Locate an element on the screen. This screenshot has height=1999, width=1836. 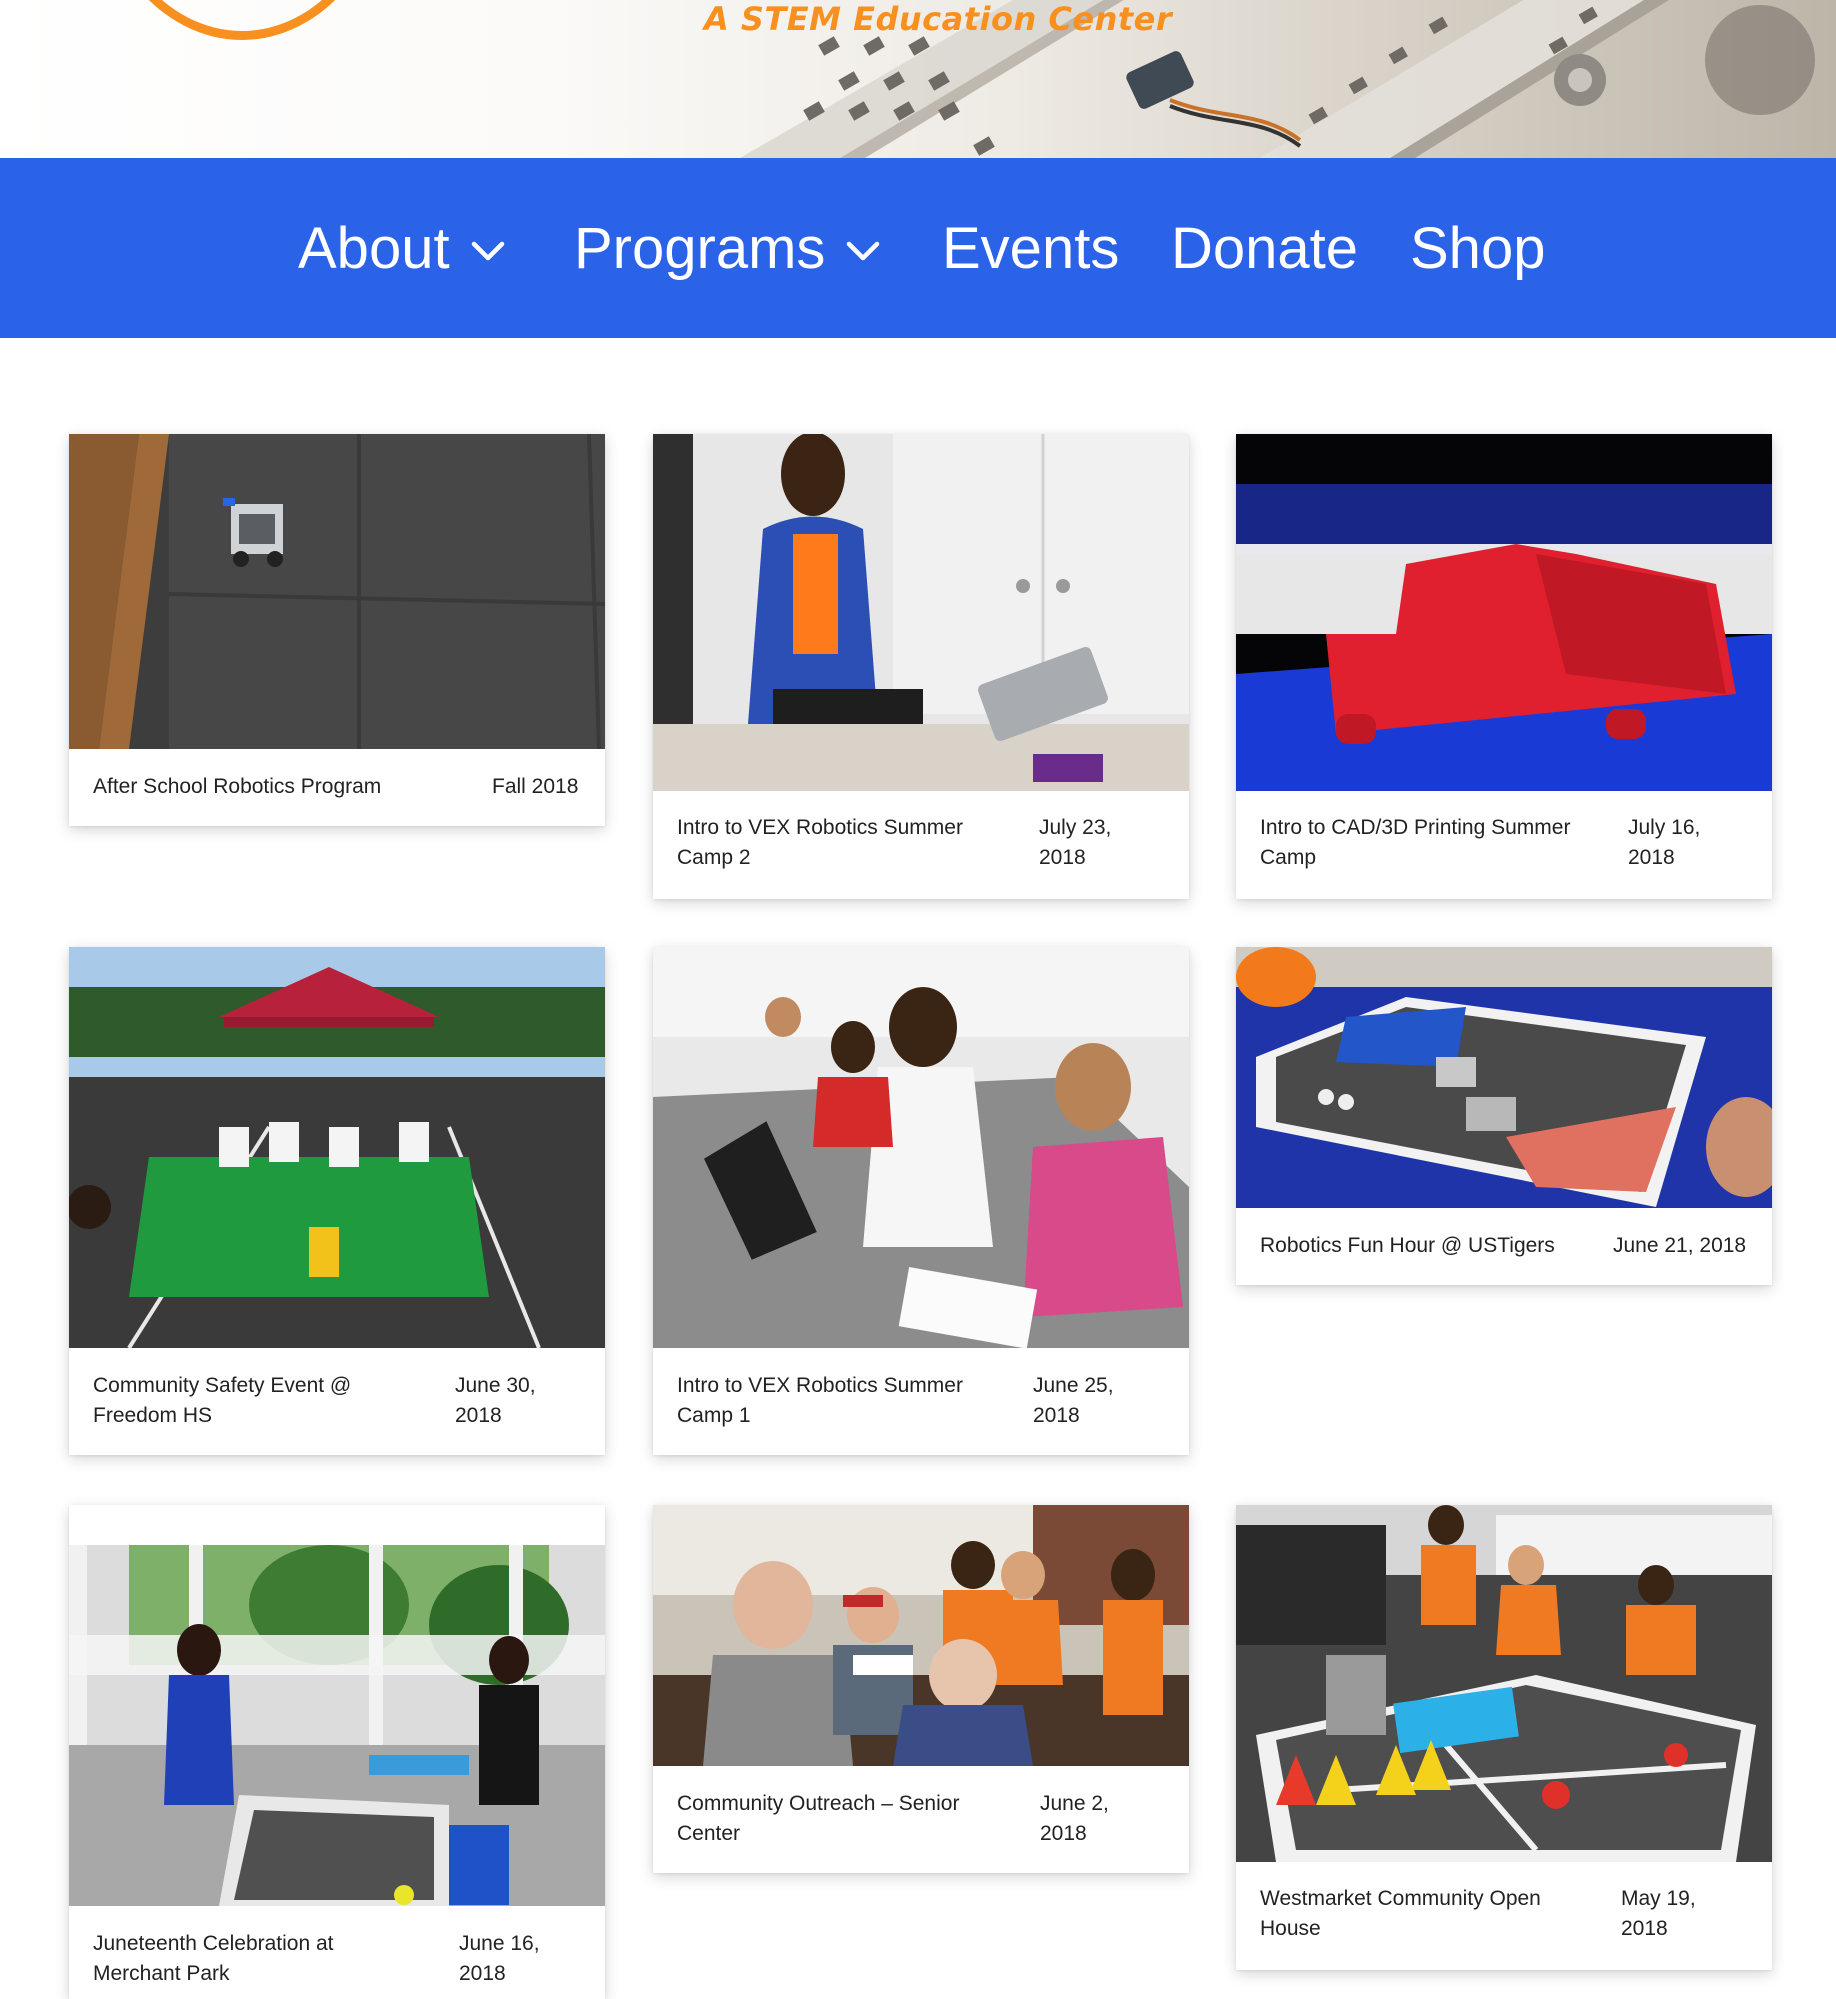
event-date: July 23, 2018 is located at coordinates (1075, 842).